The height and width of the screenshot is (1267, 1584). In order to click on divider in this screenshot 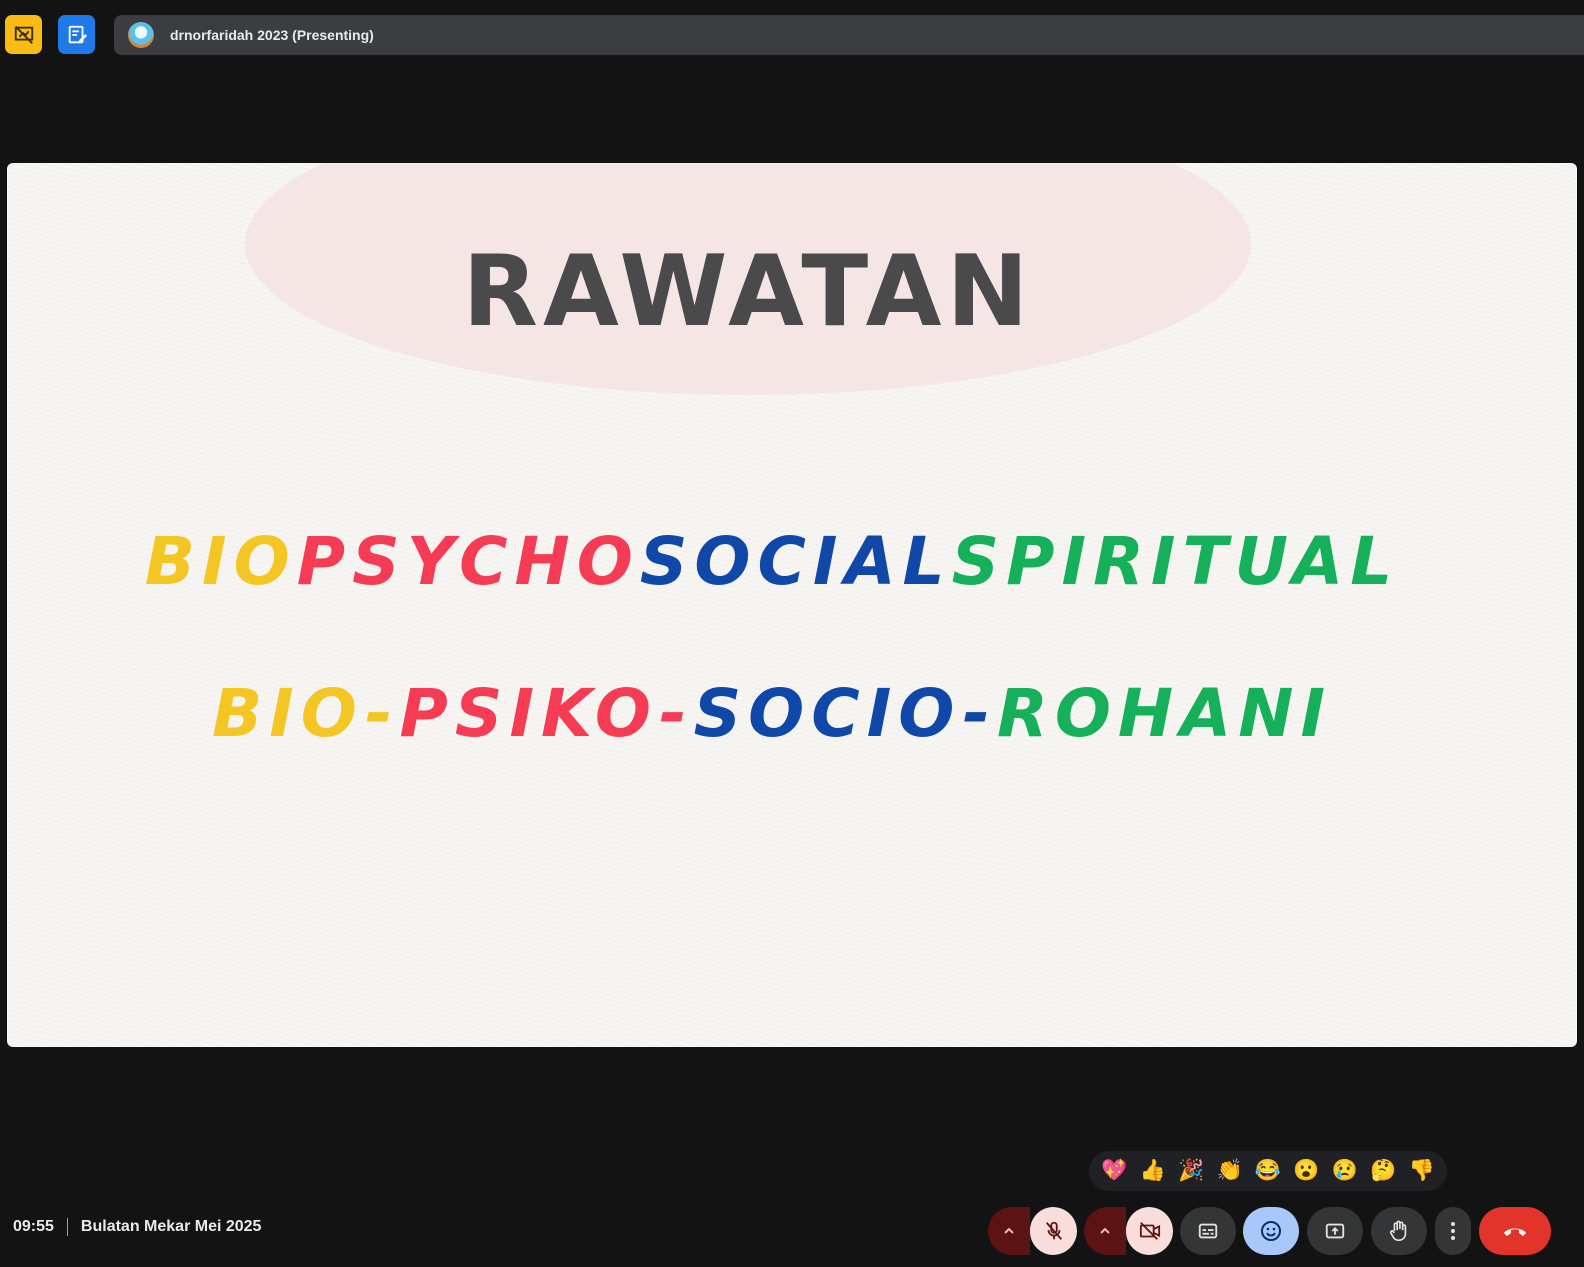, I will do `click(67, 1227)`.